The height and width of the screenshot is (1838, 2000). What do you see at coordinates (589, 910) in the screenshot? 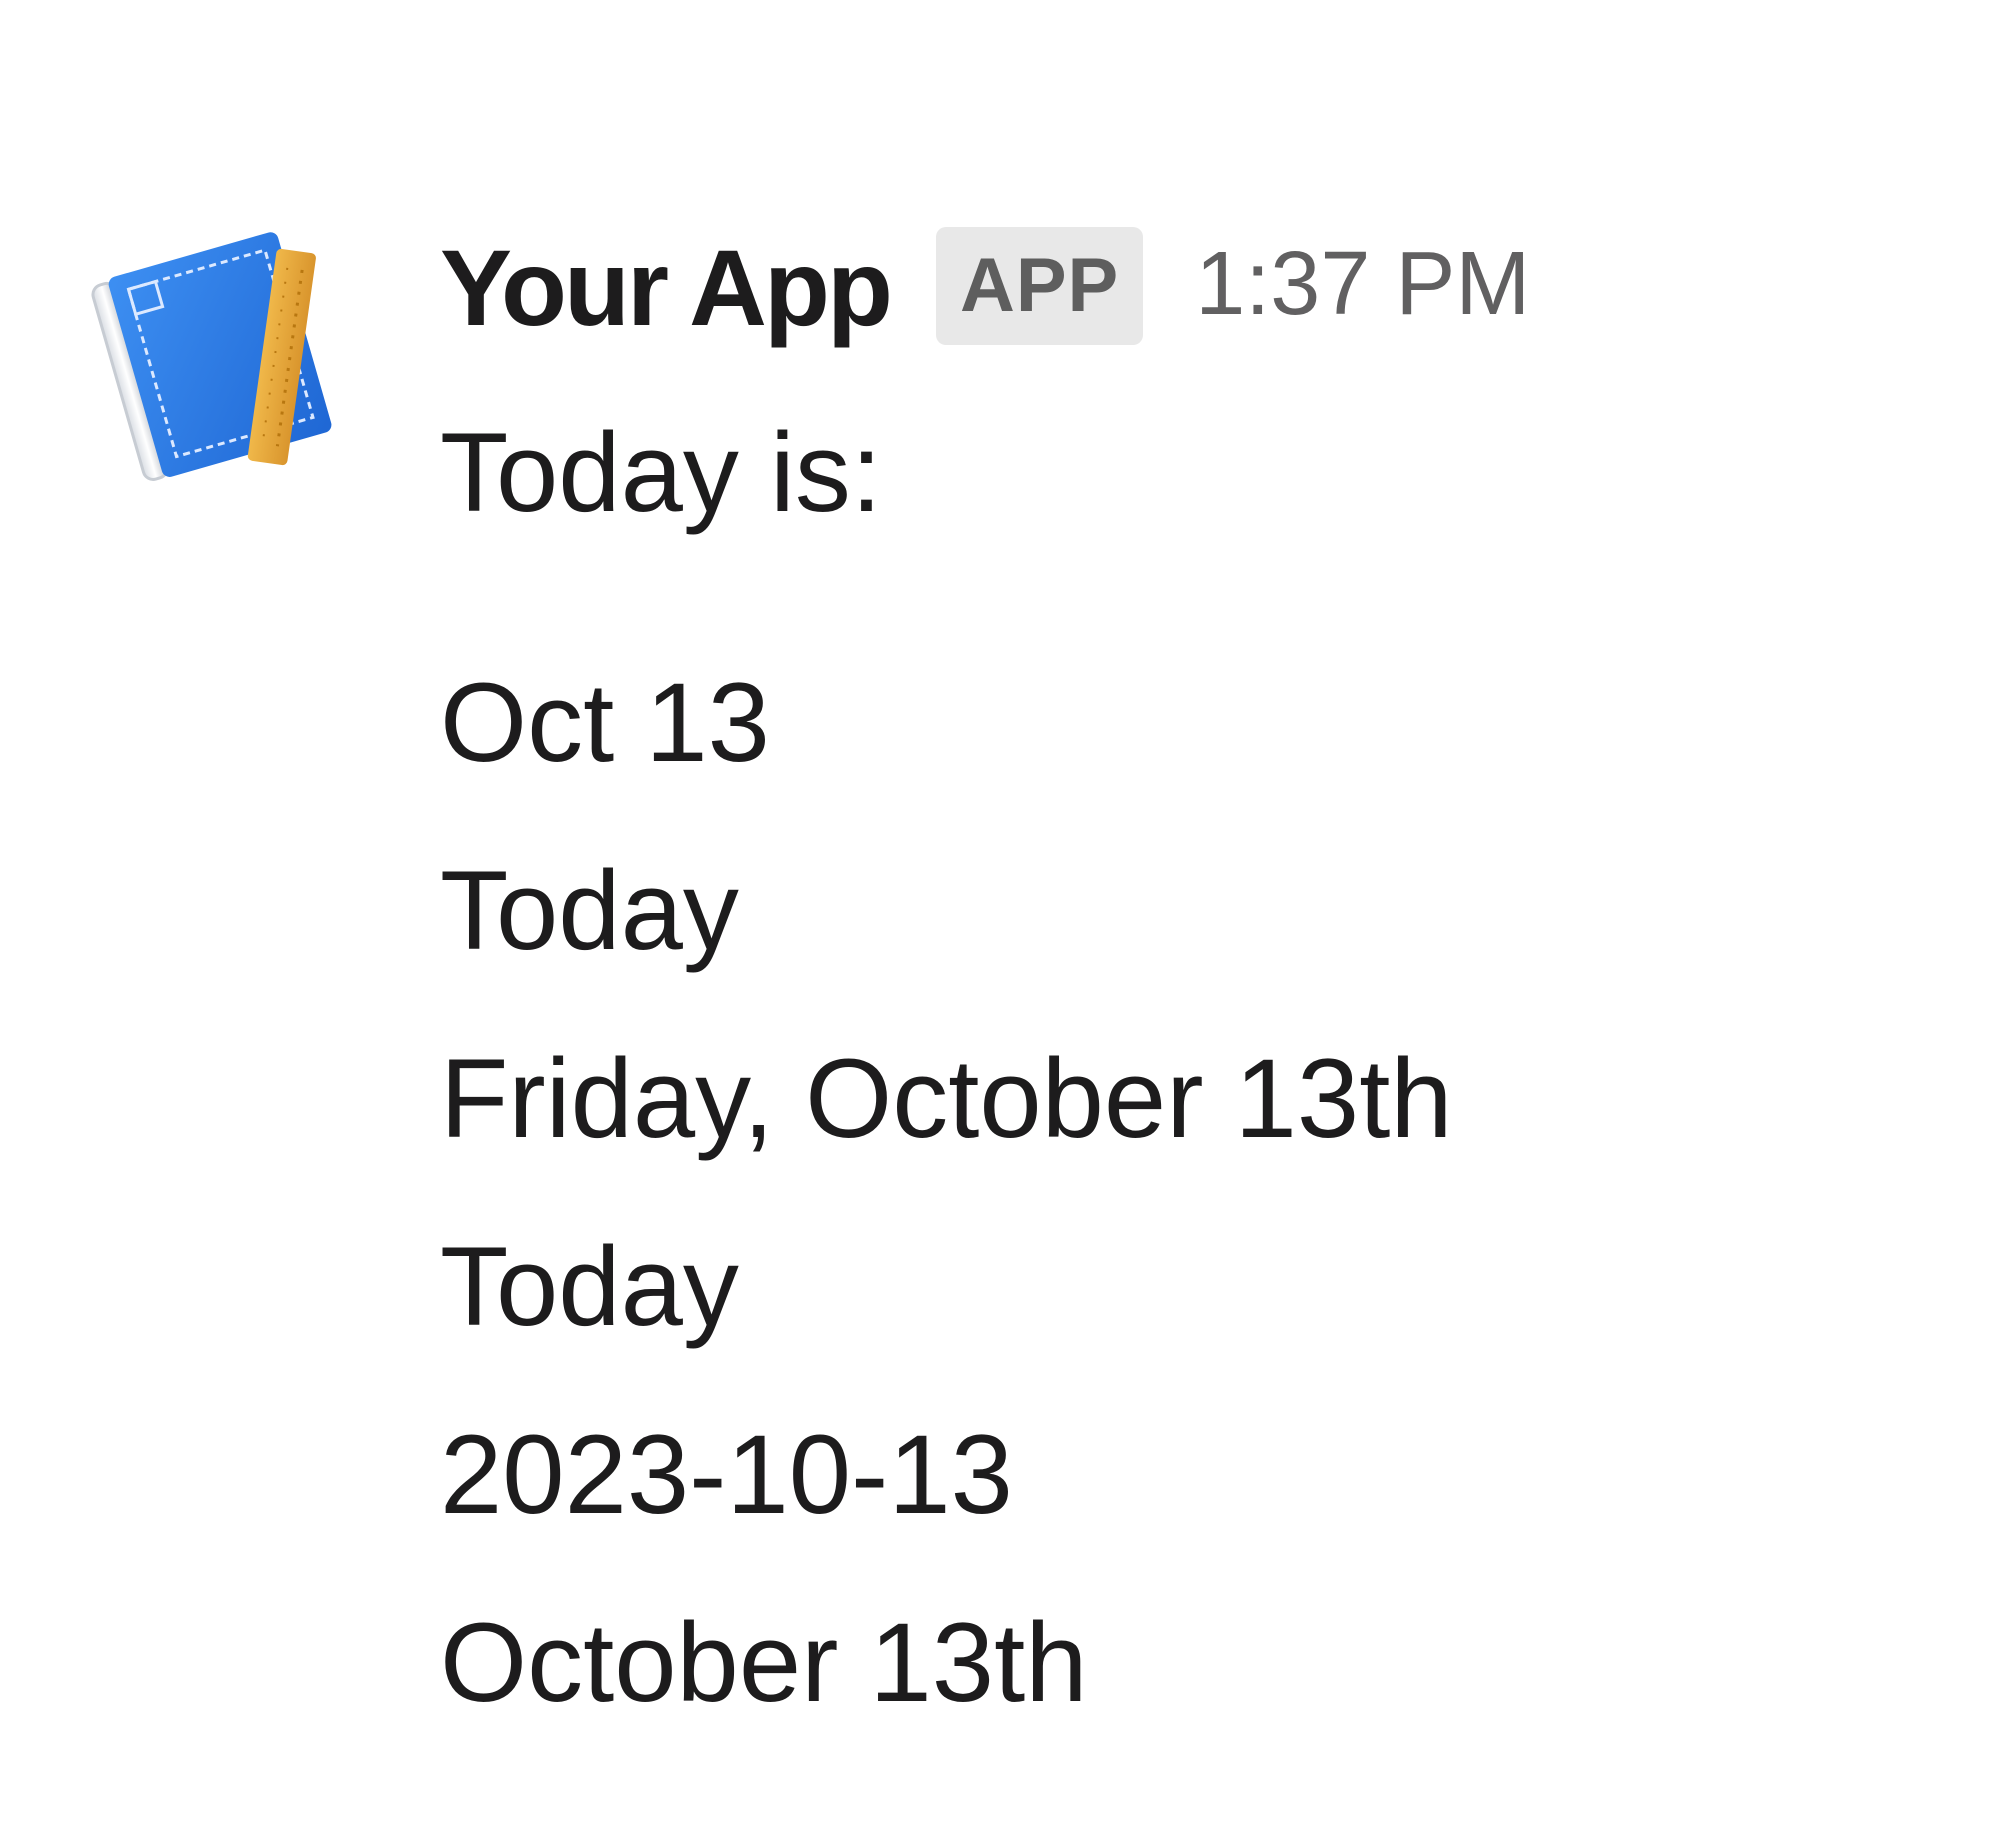
I see `date-line-relative: Today` at bounding box center [589, 910].